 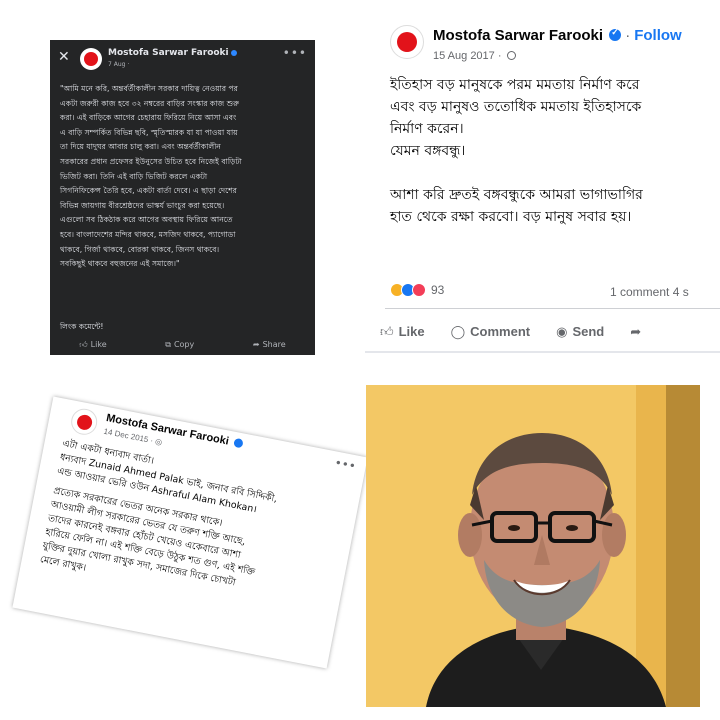 I want to click on comment-bubble-icon: ◯, so click(x=458, y=331).